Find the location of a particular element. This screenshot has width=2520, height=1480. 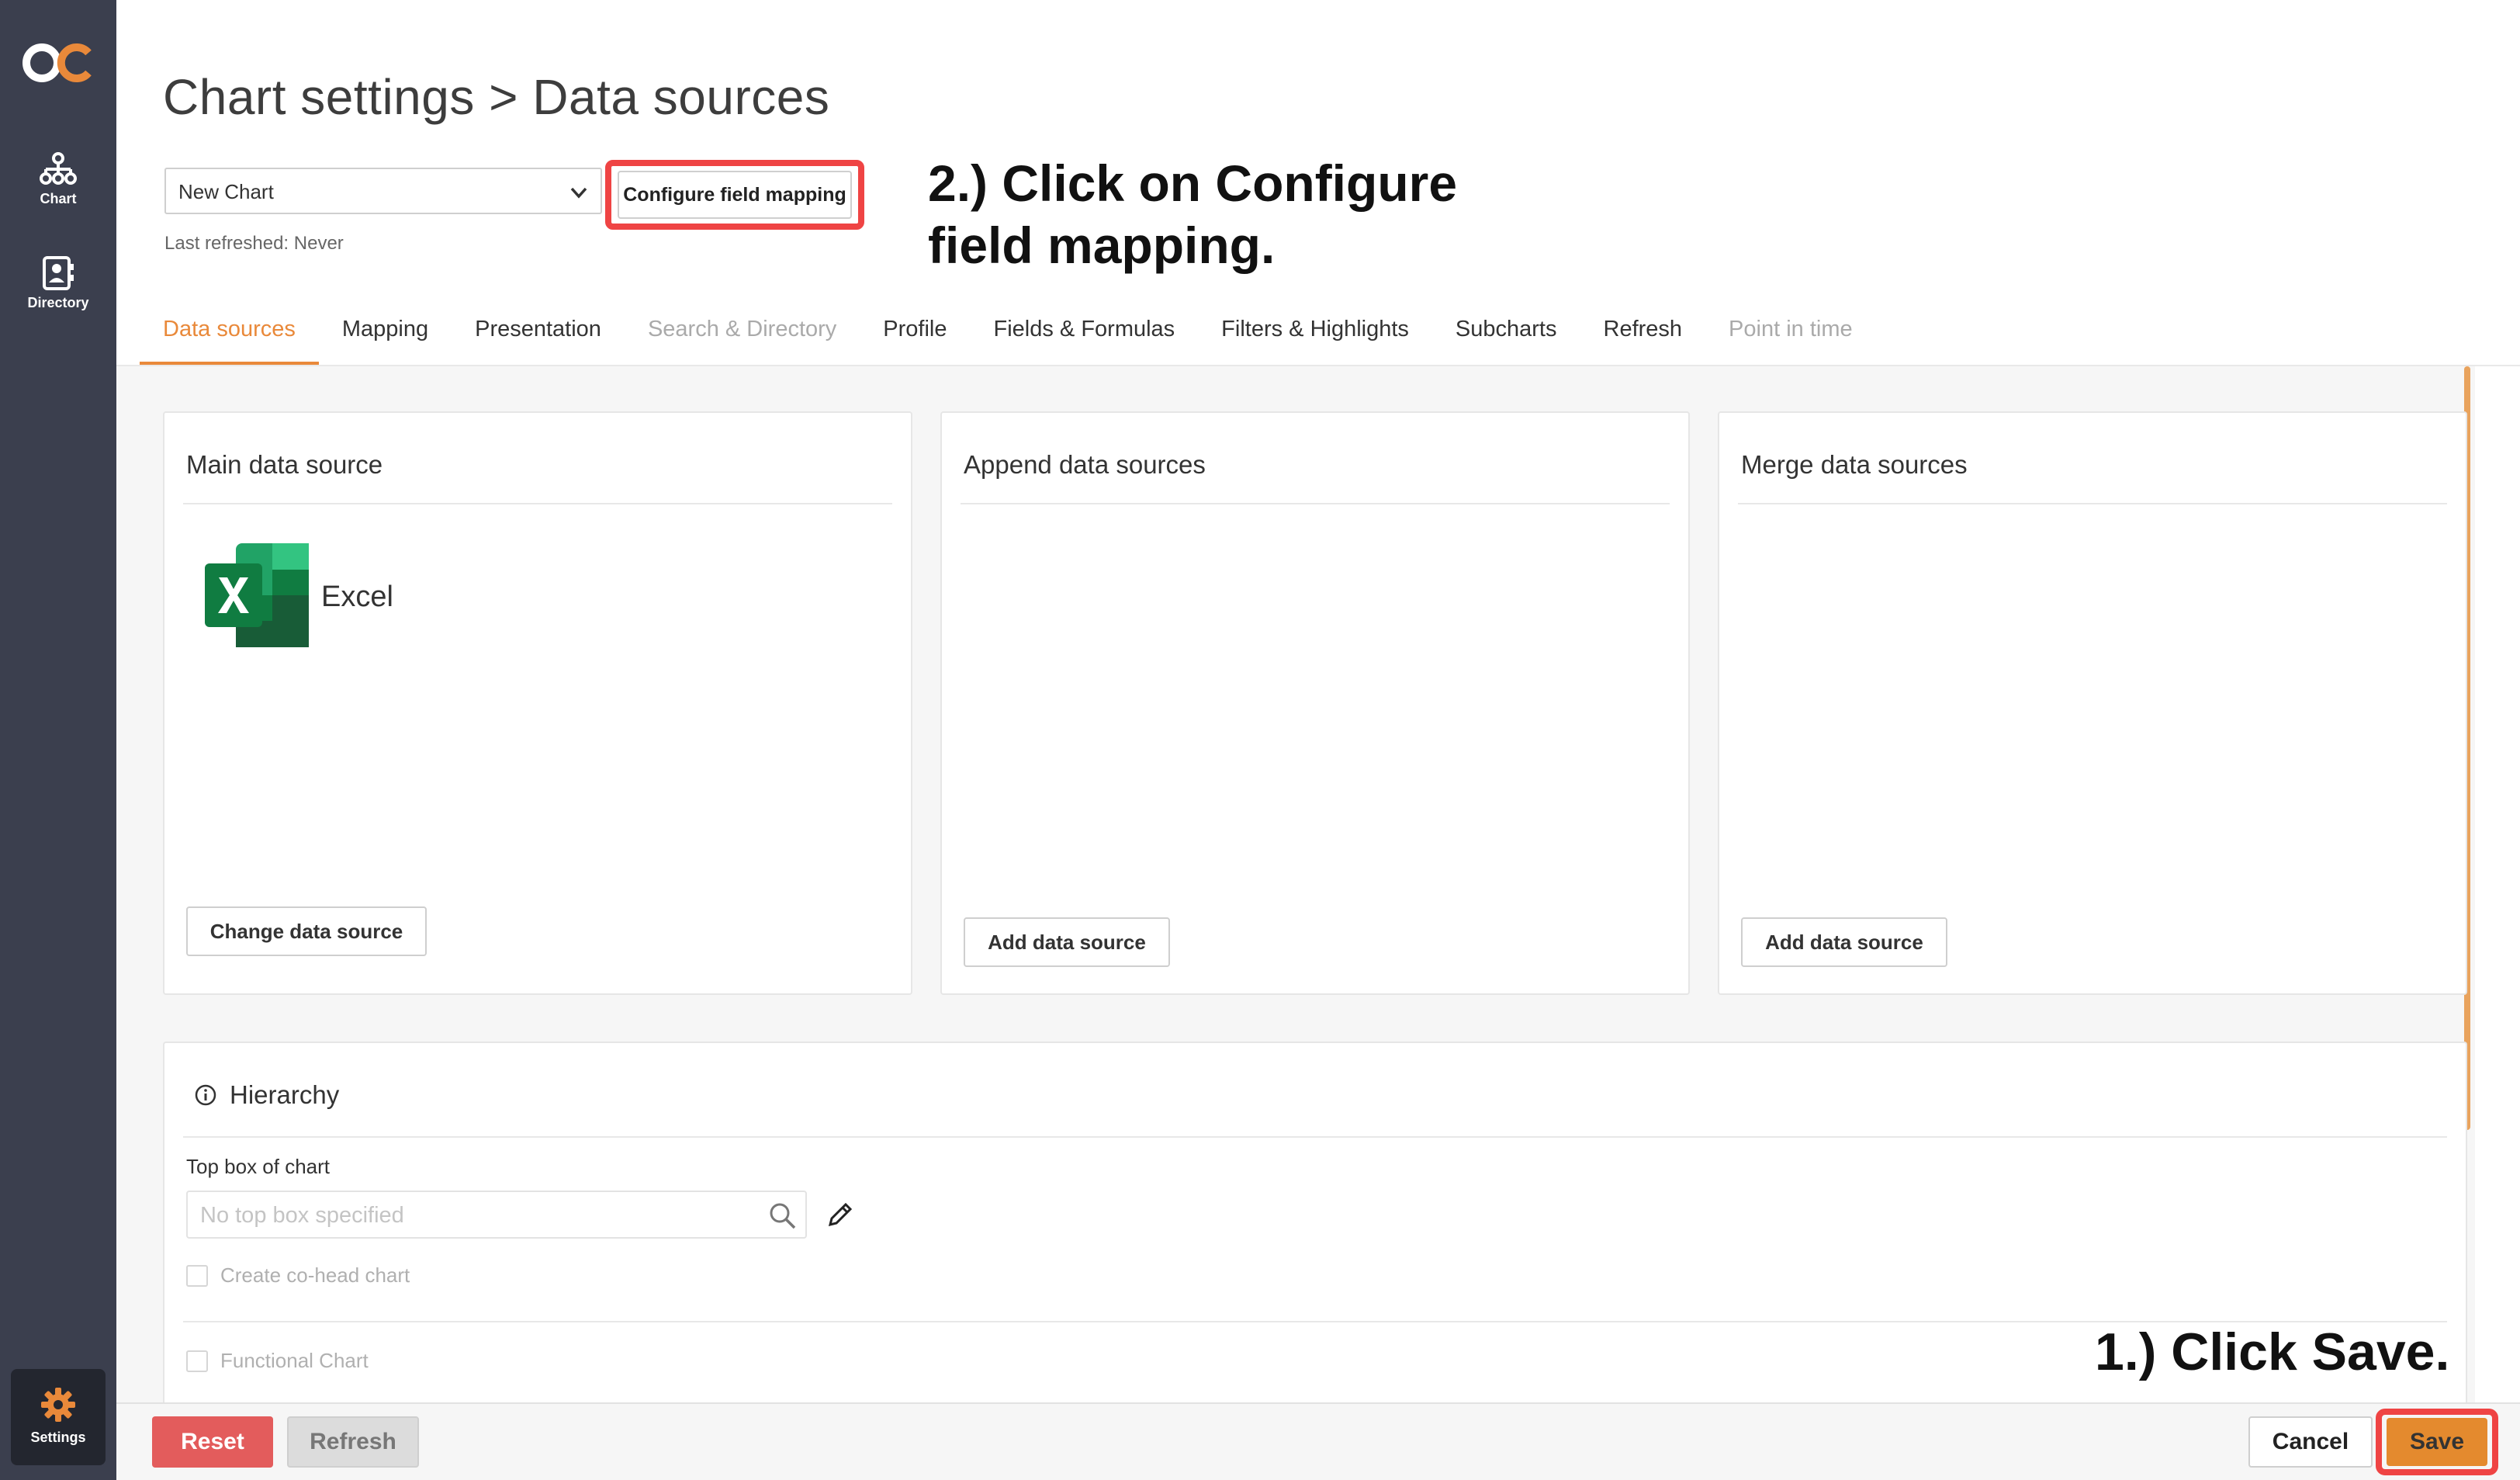

tab-profile: Profile is located at coordinates (915, 337).